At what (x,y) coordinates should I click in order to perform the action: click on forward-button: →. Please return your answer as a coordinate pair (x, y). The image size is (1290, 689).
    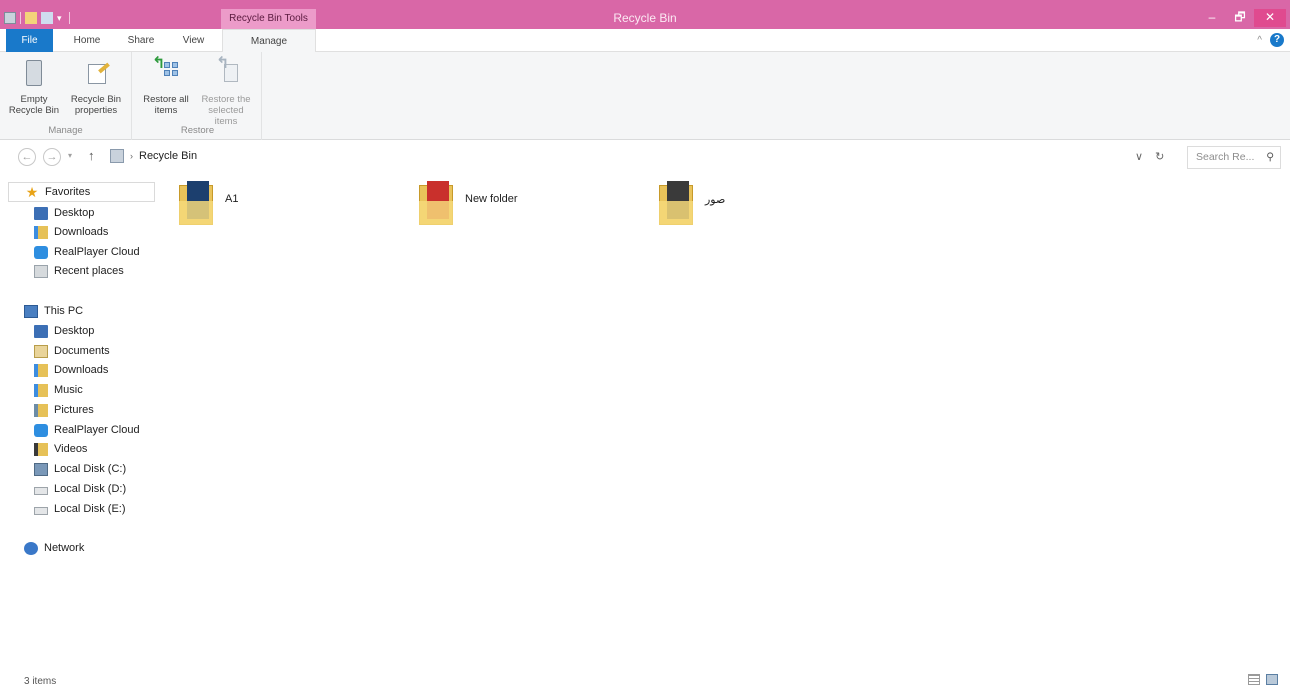
    Looking at the image, I should click on (52, 157).